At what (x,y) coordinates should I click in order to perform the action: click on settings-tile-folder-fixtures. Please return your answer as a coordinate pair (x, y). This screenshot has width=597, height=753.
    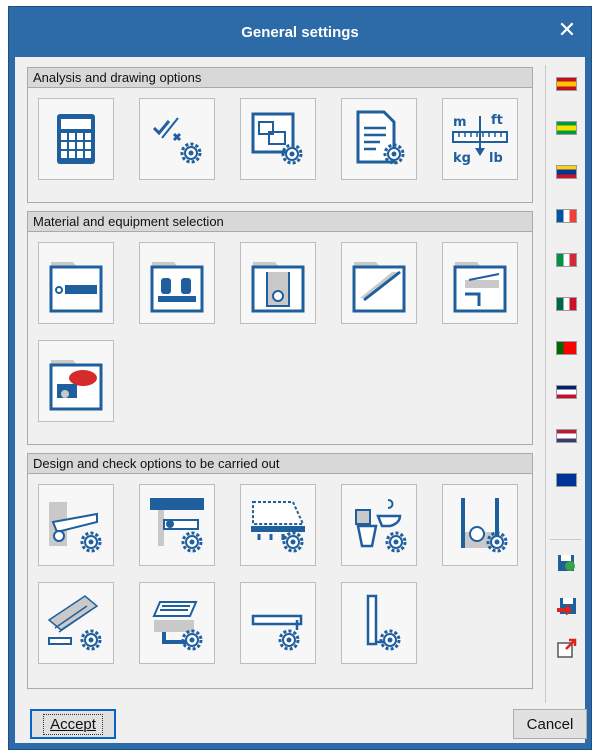
    Looking at the image, I should click on (177, 283).